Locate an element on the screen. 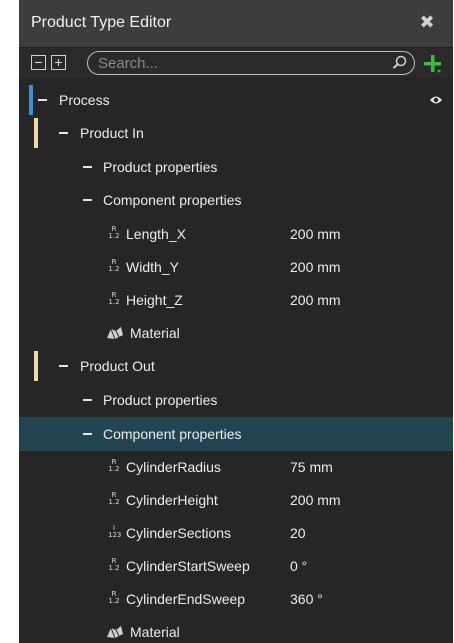  property-row: R 1.2 CylinderRadius 75 mm is located at coordinates (236, 467).